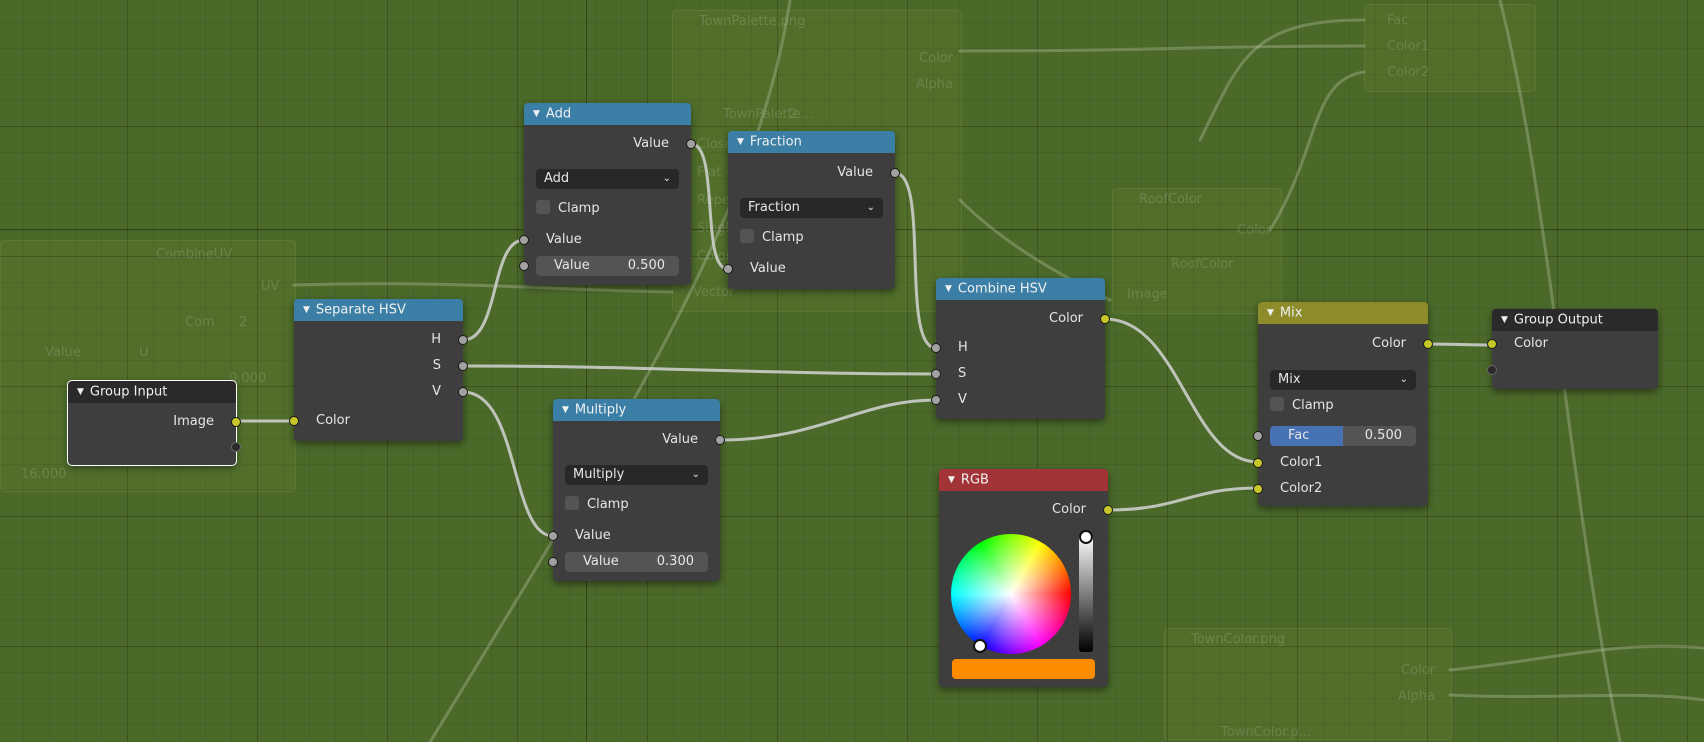 Image resolution: width=1704 pixels, height=742 pixels. What do you see at coordinates (775, 142) in the screenshot?
I see `fraction-title: Fraction` at bounding box center [775, 142].